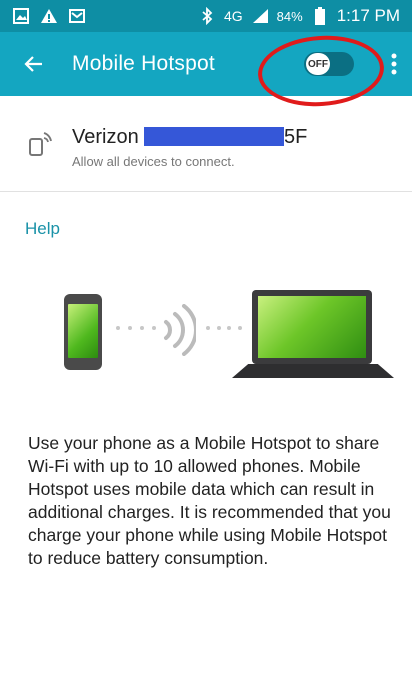 The width and height of the screenshot is (412, 688). I want to click on back-arrow-icon, so click(33, 64).